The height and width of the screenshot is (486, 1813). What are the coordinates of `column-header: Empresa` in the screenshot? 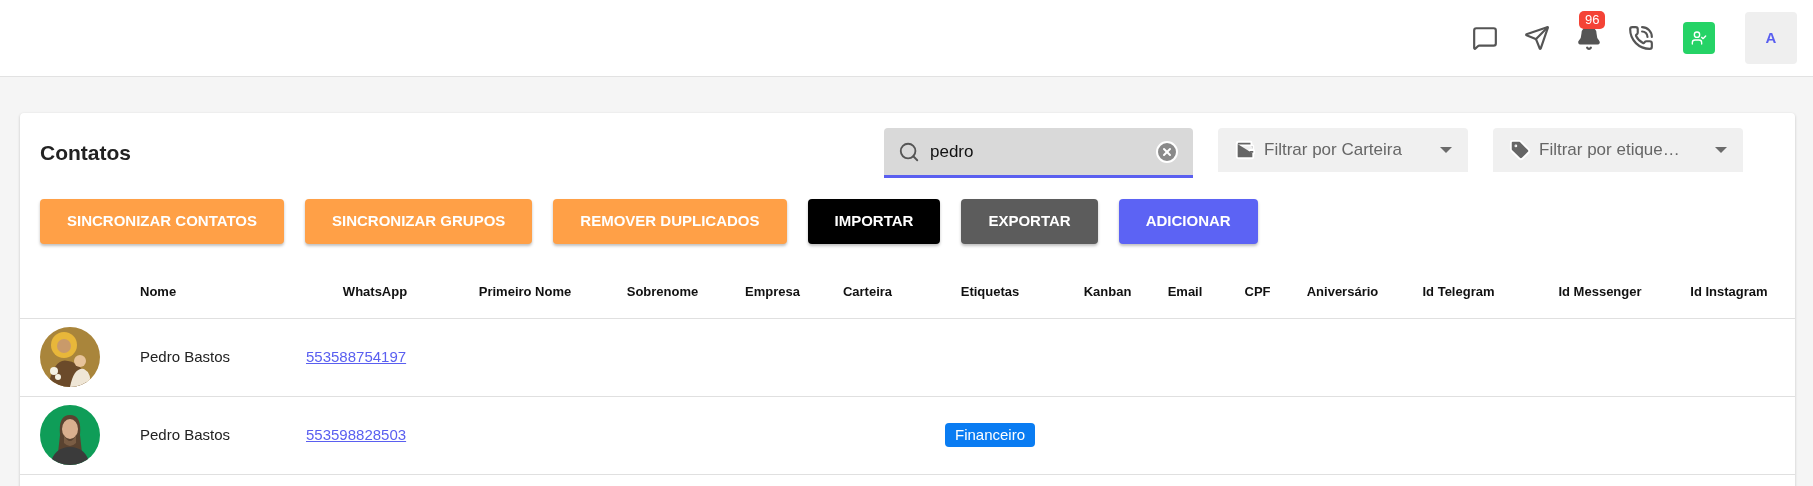 It's located at (772, 291).